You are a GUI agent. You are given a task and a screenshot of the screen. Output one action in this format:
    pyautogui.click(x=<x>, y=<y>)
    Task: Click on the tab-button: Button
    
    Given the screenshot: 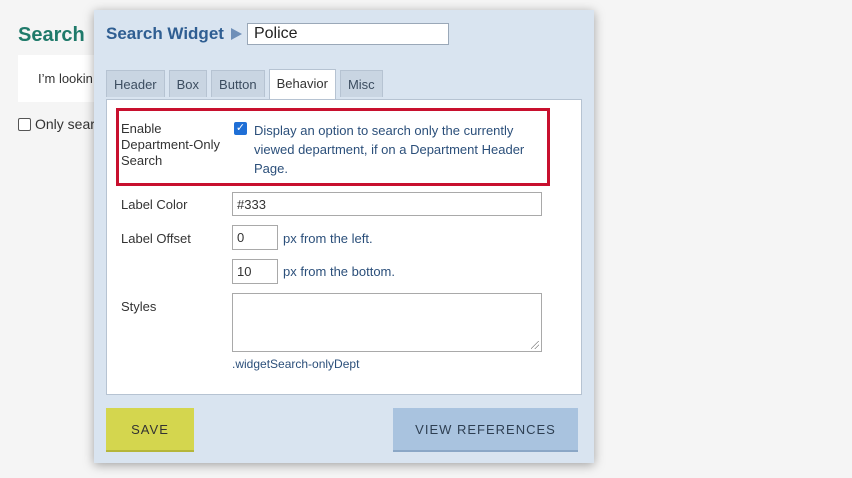 What is the action you would take?
    pyautogui.click(x=238, y=83)
    